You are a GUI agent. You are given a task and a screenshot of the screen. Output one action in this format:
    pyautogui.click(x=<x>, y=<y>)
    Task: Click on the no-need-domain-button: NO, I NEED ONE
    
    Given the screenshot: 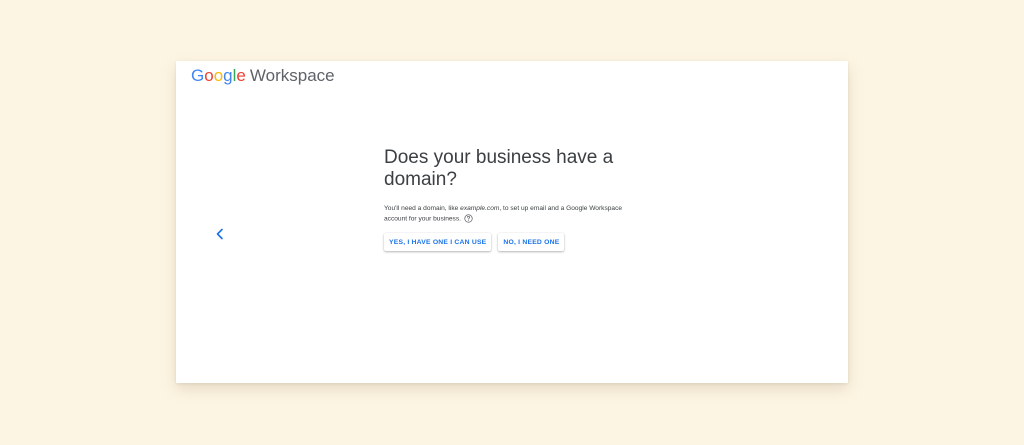 What is the action you would take?
    pyautogui.click(x=531, y=242)
    